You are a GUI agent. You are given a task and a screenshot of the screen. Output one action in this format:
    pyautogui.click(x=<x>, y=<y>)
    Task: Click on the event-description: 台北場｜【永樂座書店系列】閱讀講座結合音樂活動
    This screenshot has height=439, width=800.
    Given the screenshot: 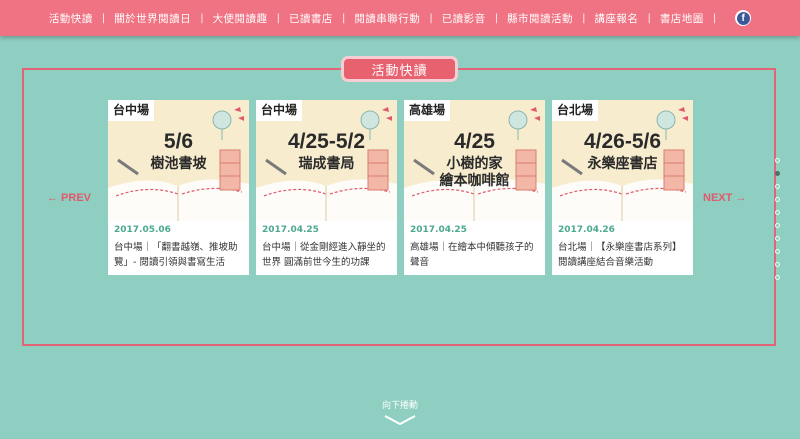 What is the action you would take?
    pyautogui.click(x=620, y=255)
    